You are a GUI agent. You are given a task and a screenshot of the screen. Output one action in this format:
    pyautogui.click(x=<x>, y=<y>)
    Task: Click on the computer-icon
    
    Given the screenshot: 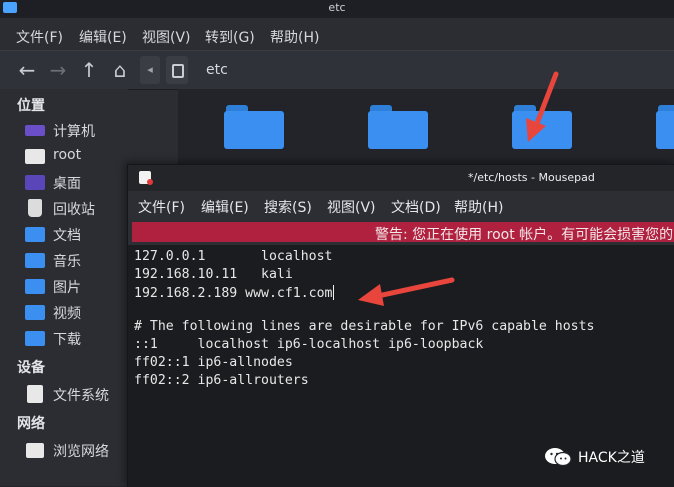 What is the action you would take?
    pyautogui.click(x=35, y=130)
    